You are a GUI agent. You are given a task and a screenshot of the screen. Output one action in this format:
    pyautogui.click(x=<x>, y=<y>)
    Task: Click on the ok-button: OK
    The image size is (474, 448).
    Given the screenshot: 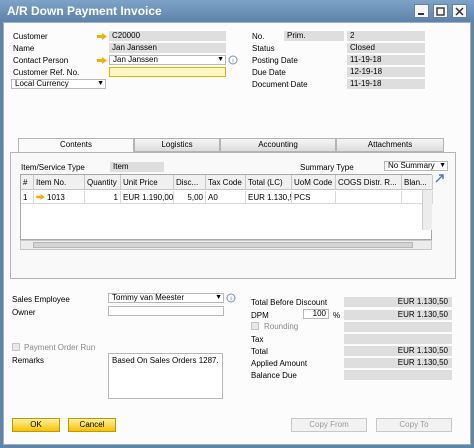 What is the action you would take?
    pyautogui.click(x=36, y=425)
    